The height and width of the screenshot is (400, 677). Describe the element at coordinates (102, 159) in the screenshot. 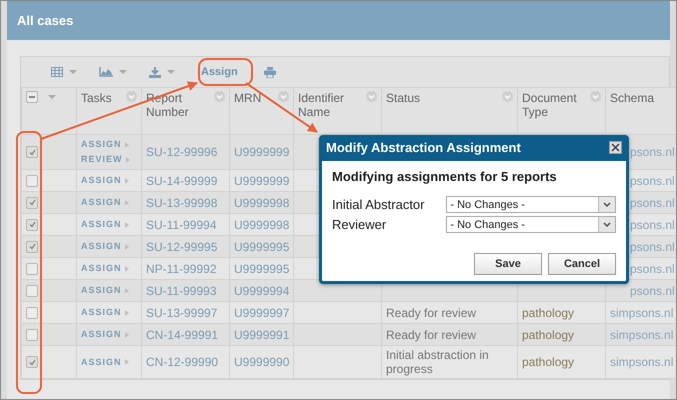

I see `task-link: REVIEW` at that location.